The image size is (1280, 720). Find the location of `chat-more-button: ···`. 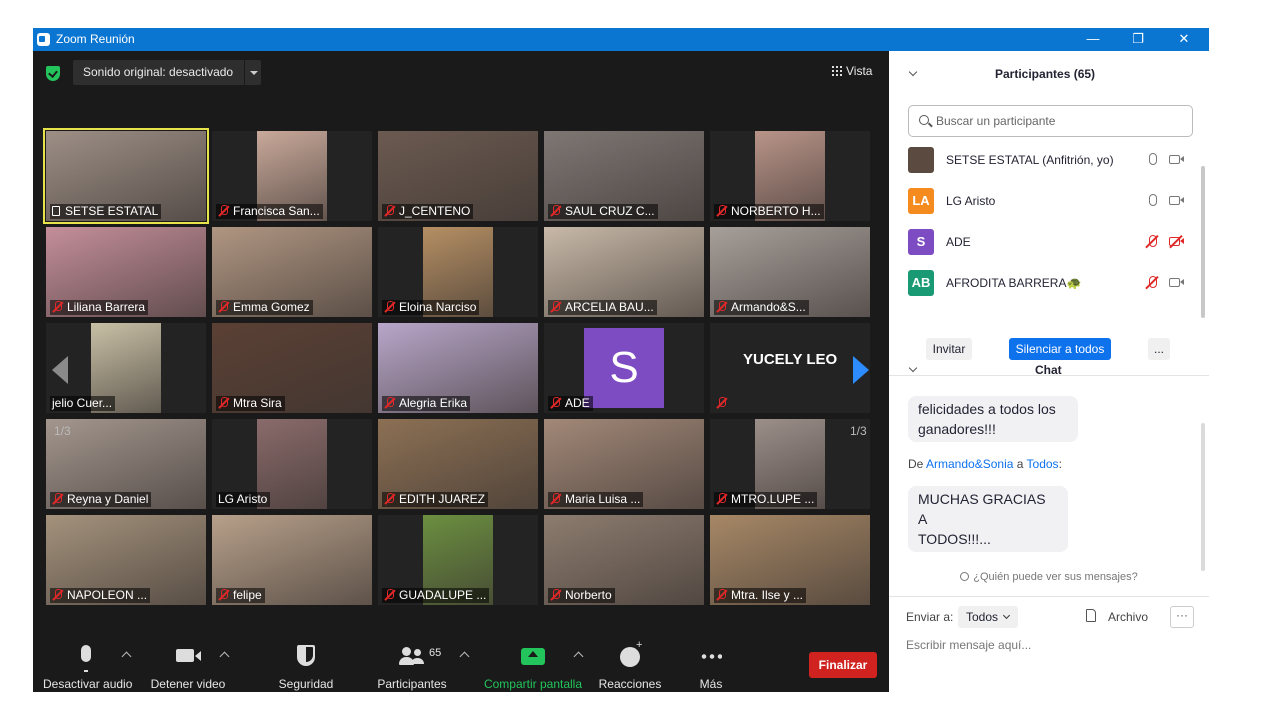

chat-more-button: ··· is located at coordinates (1182, 617).